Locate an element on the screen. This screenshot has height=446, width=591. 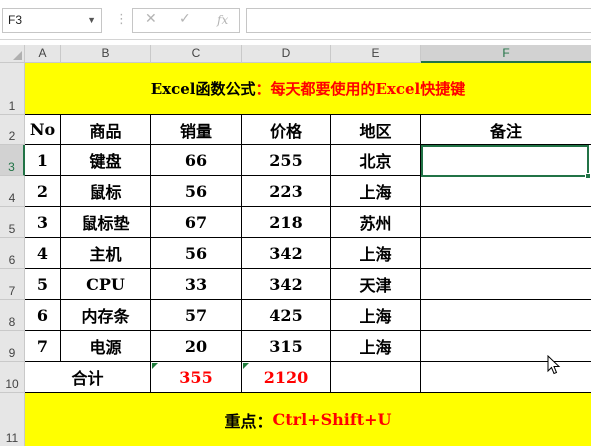
shortcut-note: 重点： Ctrl+Shift+U is located at coordinates (308, 419).